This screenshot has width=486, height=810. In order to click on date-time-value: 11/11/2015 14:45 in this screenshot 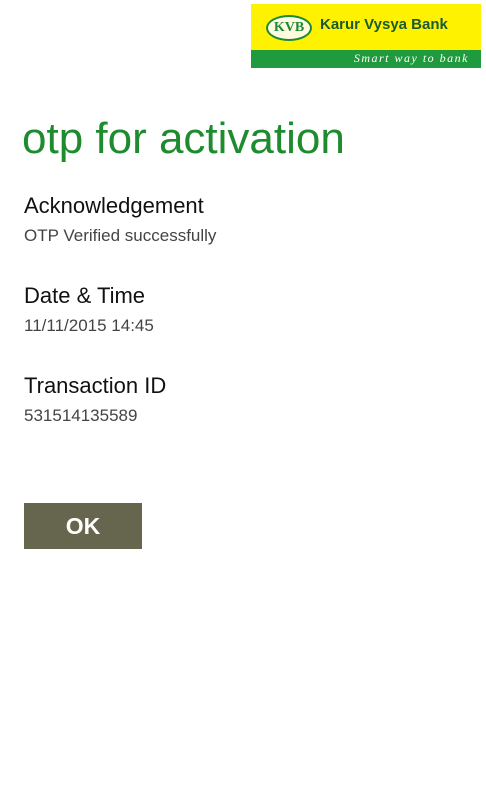, I will do `click(89, 325)`.